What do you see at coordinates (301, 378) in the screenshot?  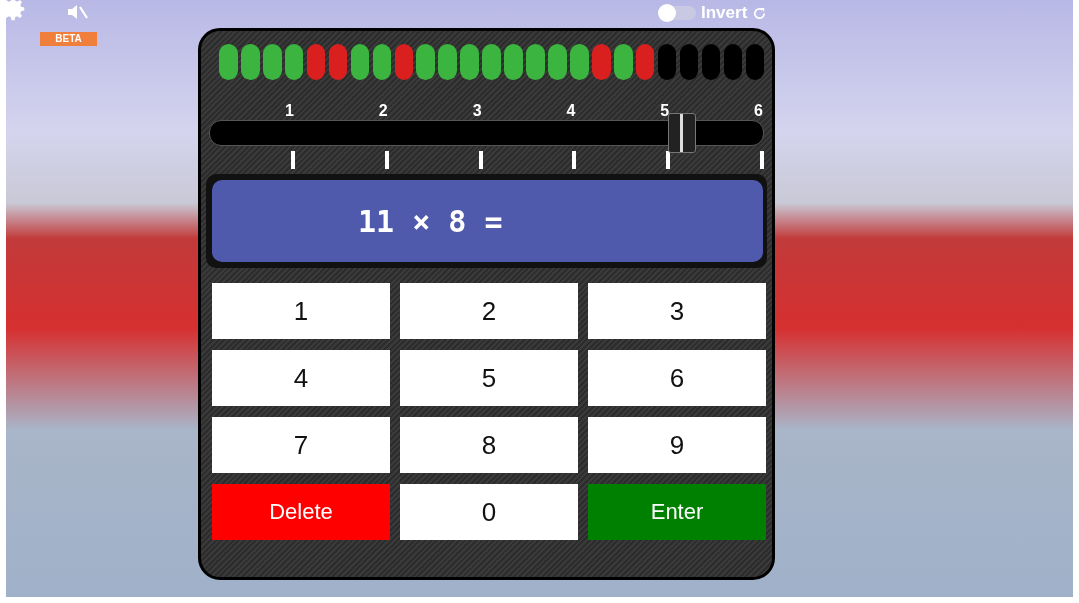 I see `digit-key: 4` at bounding box center [301, 378].